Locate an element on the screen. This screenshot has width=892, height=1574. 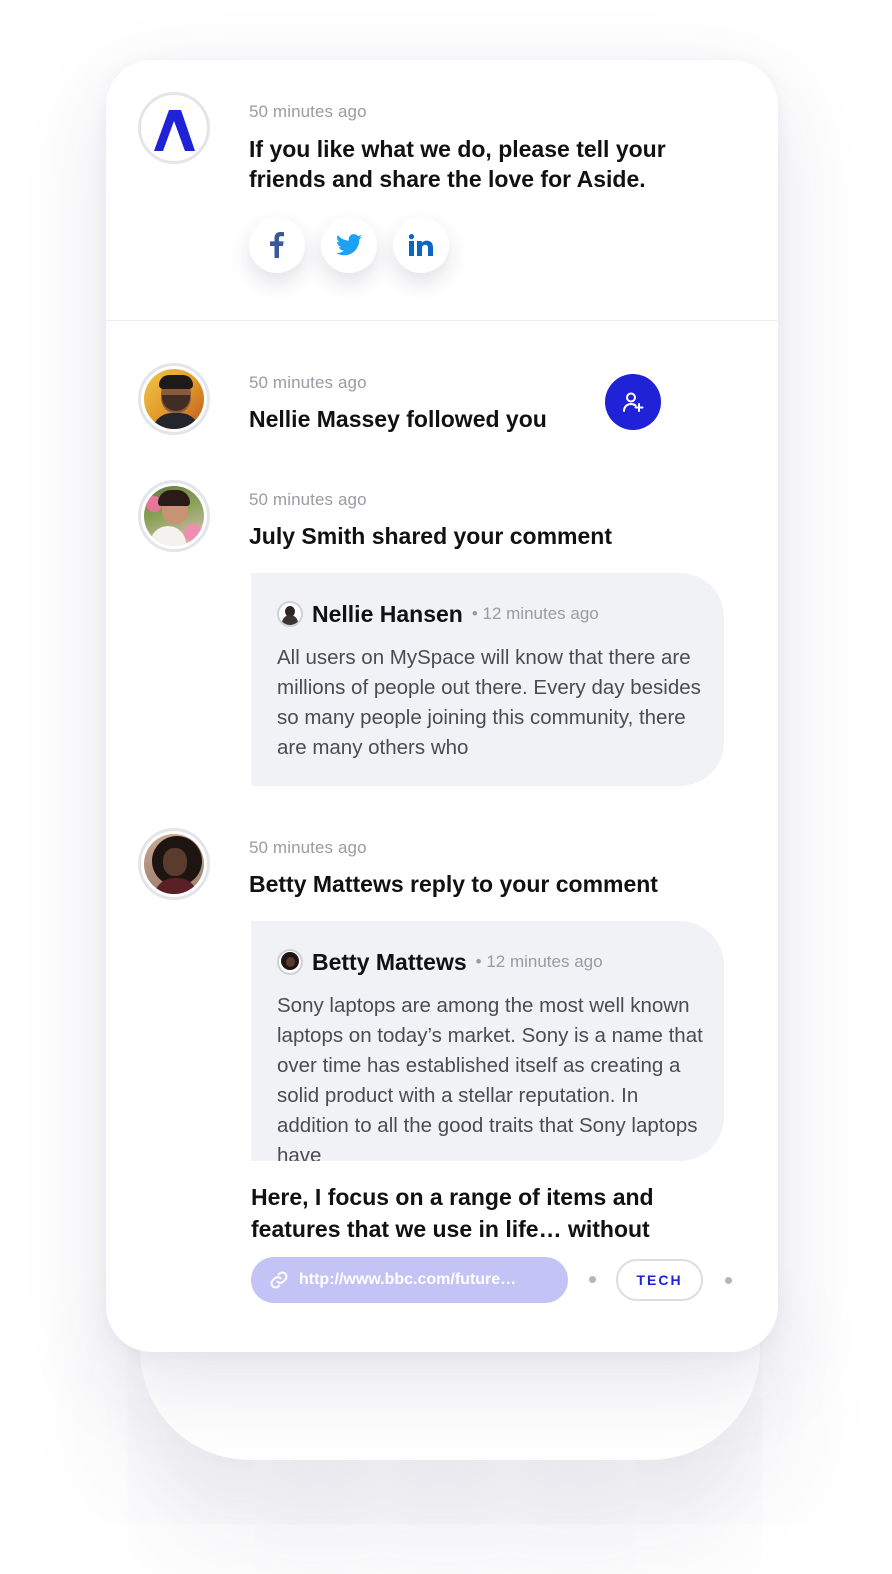
linkedin-icon is located at coordinates (421, 245).